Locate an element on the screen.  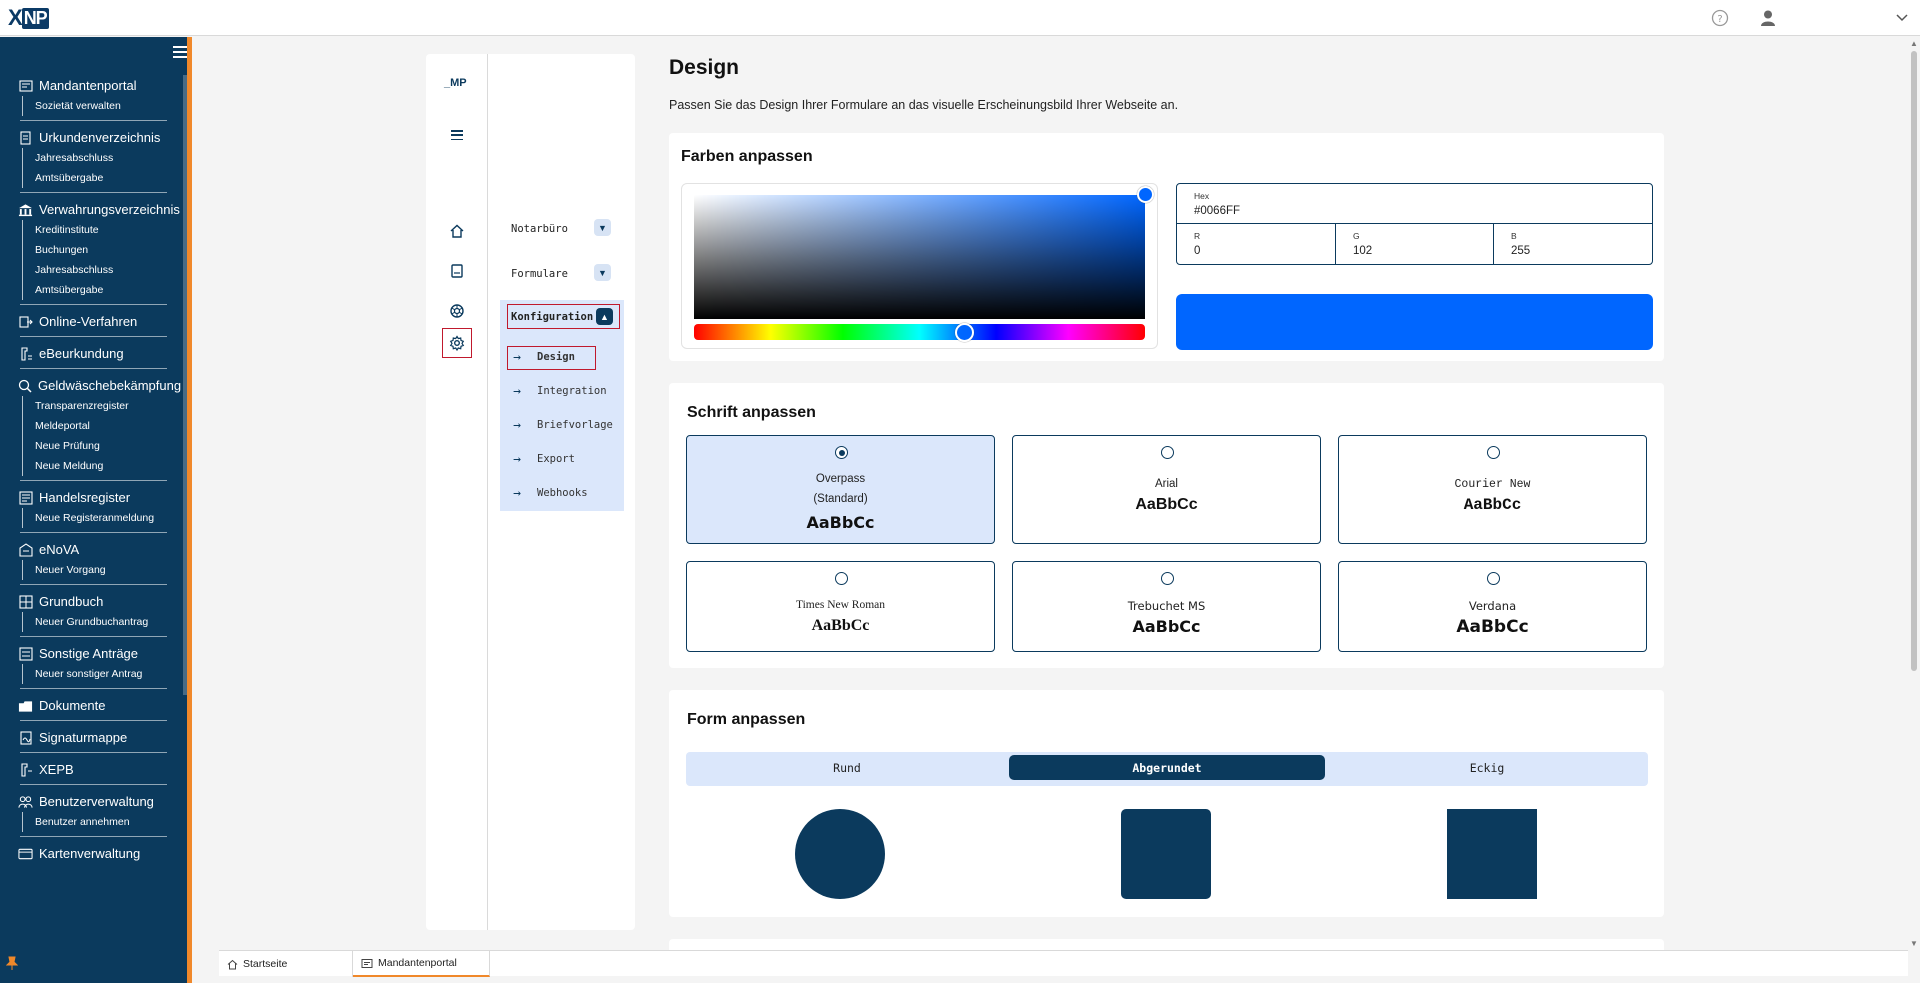
rail-menu-icon is located at coordinates (457, 135).